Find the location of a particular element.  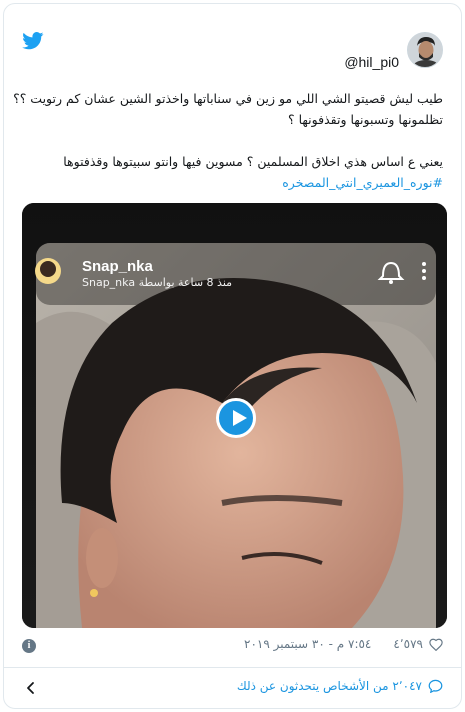

chevron-left-icon is located at coordinates (31, 688).